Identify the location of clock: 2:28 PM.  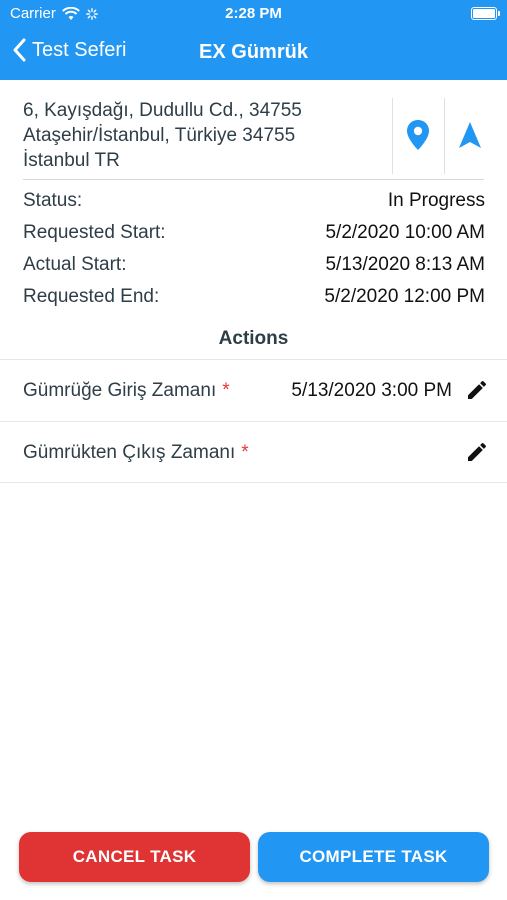
(253, 13).